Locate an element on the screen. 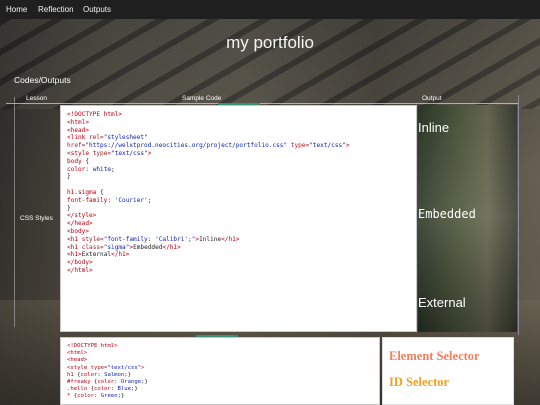 The image size is (540, 405). code-line: <body> is located at coordinates (78, 231).